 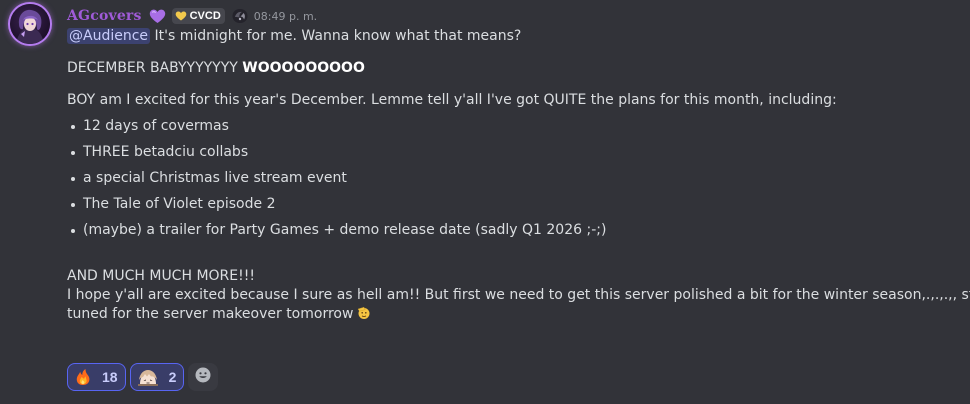 I want to click on gold-heart-icon, so click(x=181, y=16).